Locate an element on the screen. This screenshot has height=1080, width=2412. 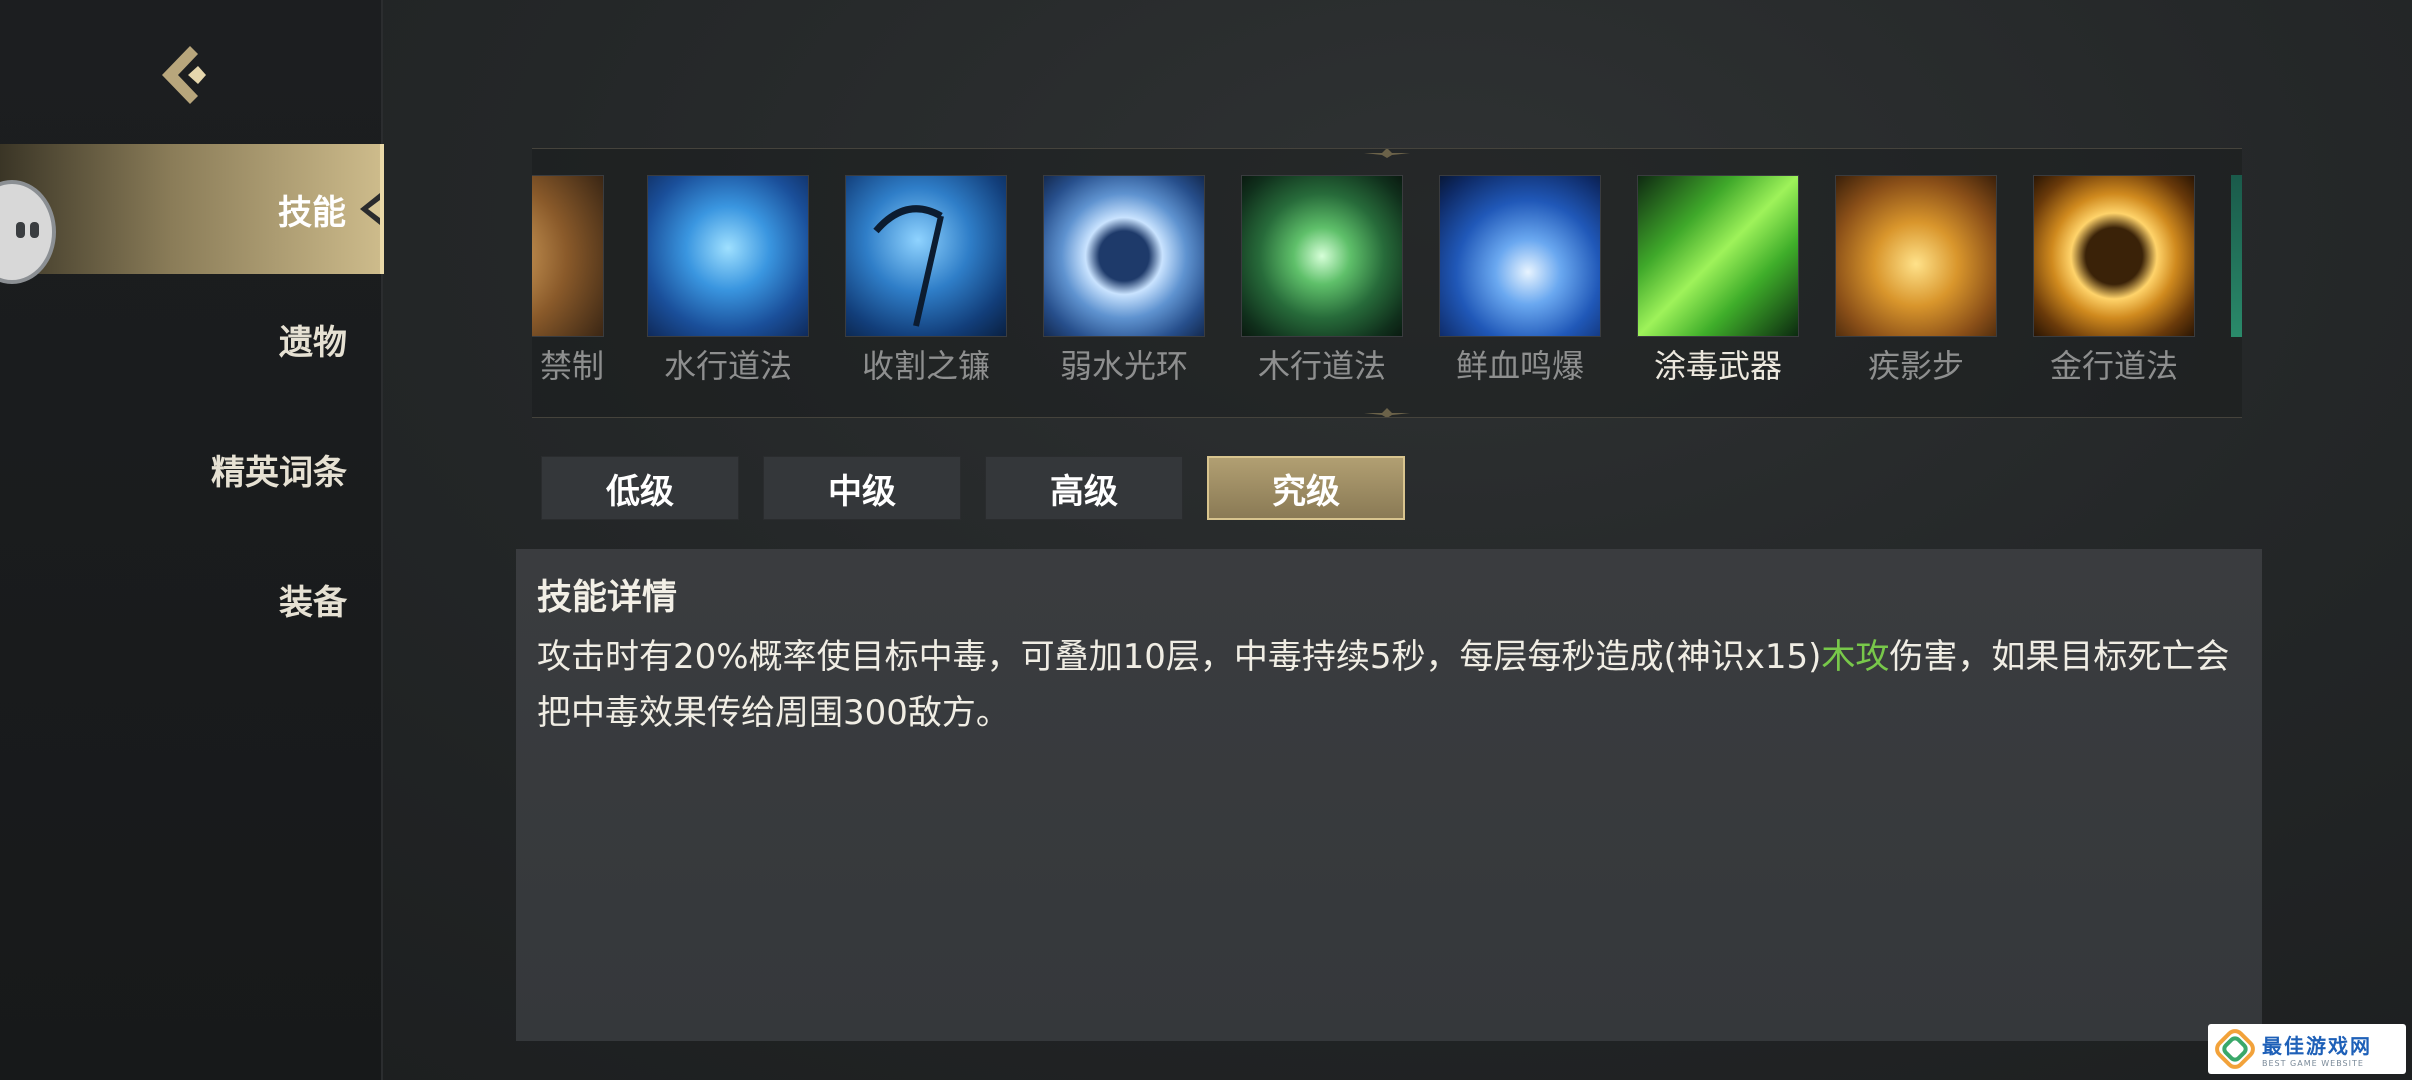
skill-name: 收割之镰 is located at coordinates (925, 366).